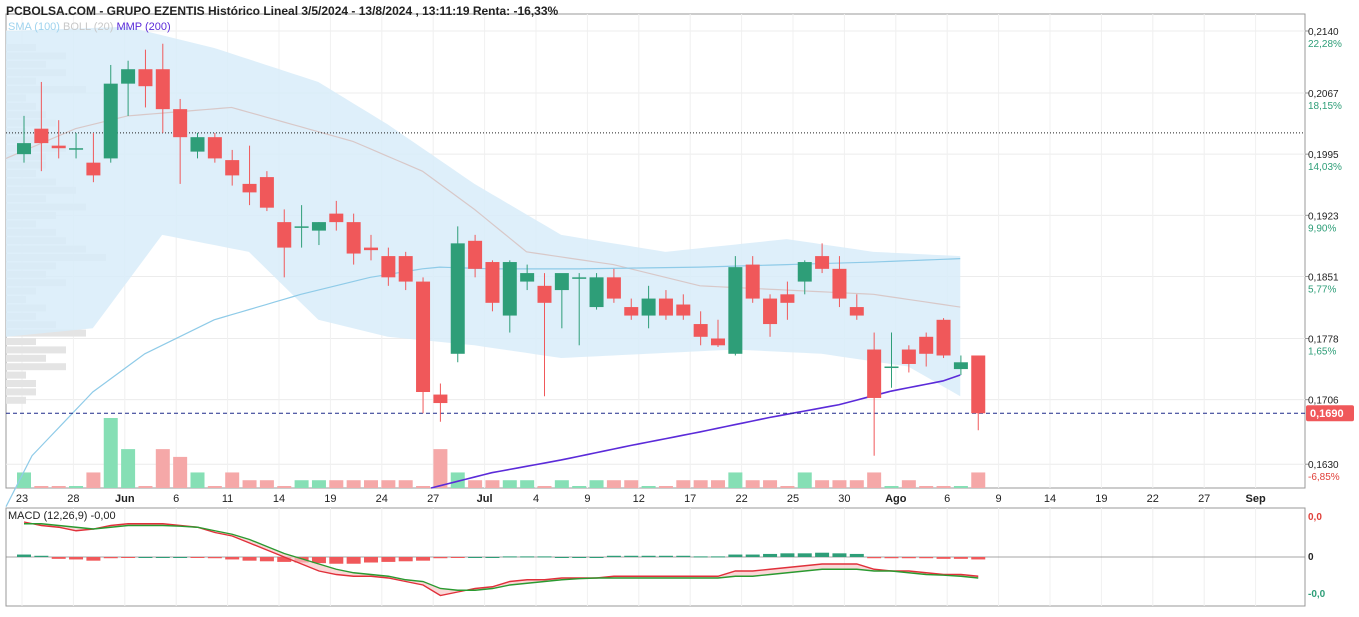 This screenshot has height=617, width=1359. Describe the element at coordinates (1256, 499) in the screenshot. I see `x-tick-label: Sep` at that location.